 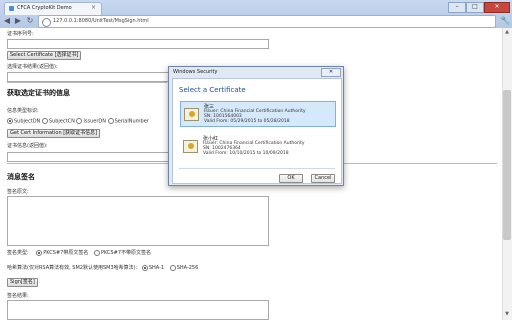 What do you see at coordinates (27, 146) in the screenshot?
I see `cert-info-label: 证书信息(返回值):` at bounding box center [27, 146].